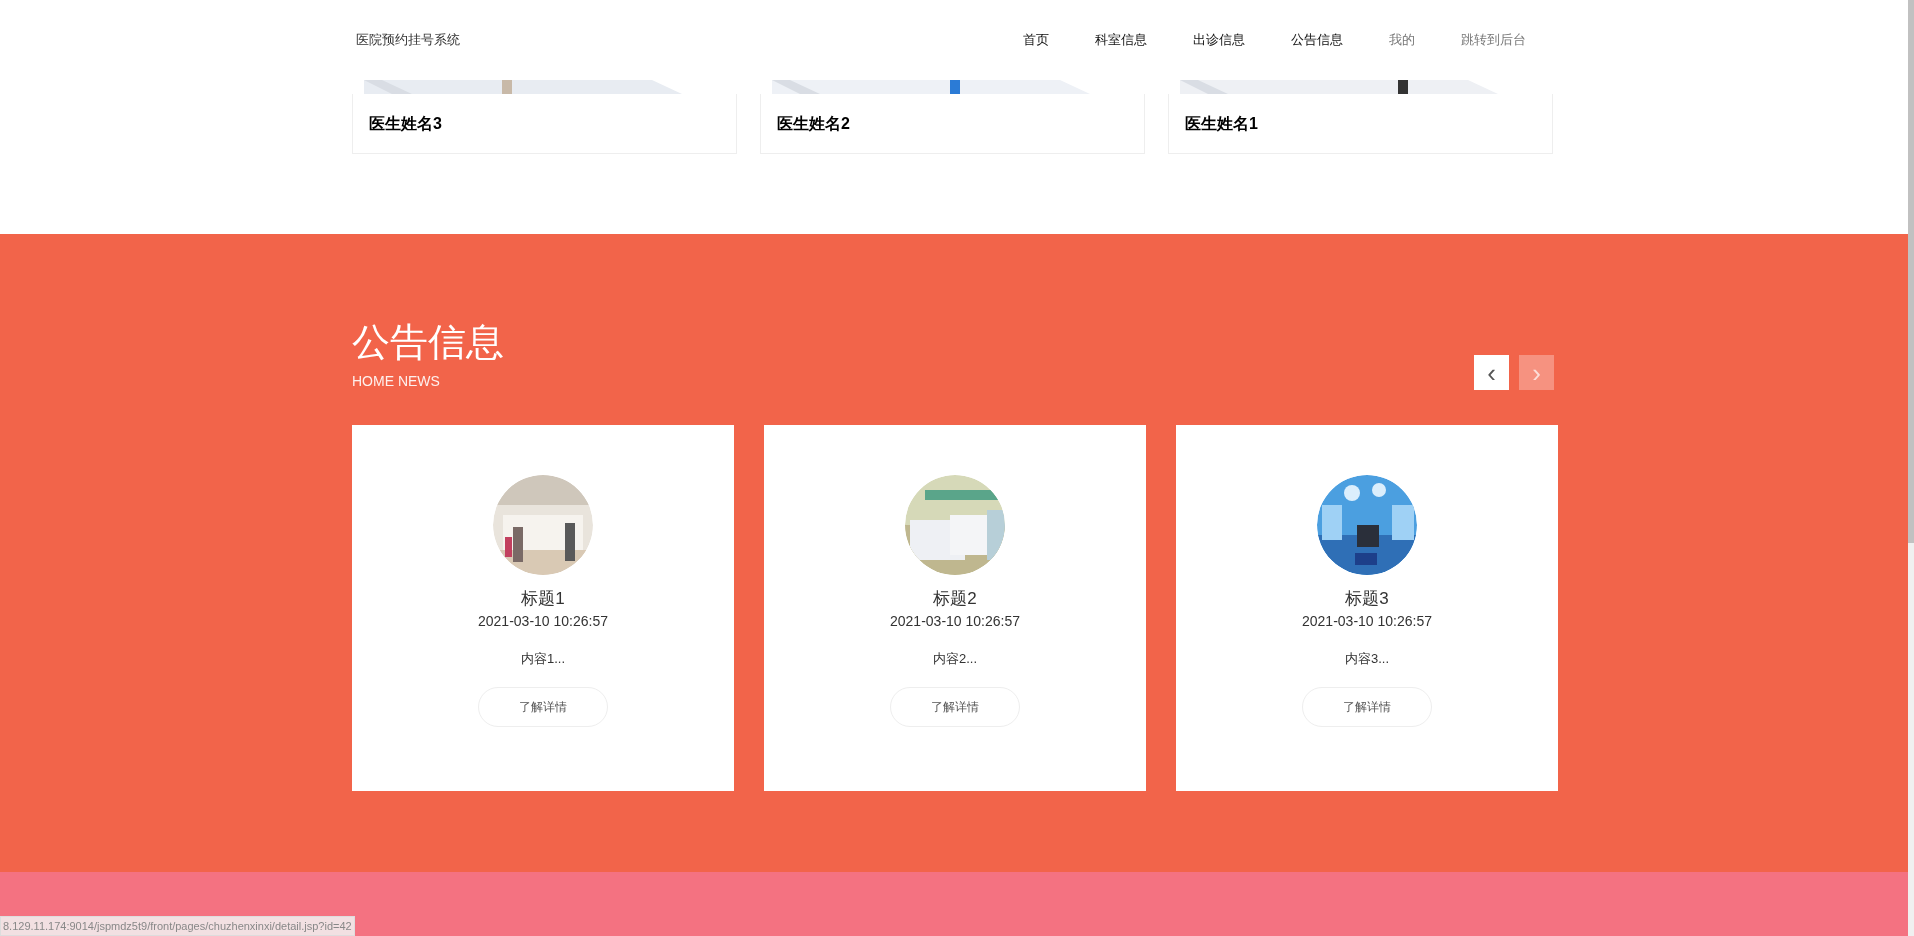  What do you see at coordinates (177, 925) in the screenshot?
I see `status-url: 8.129.11.174:9014/jspmdz5t9/front/pages/chuzhenxinxi/detail.jsp?id=42` at bounding box center [177, 925].